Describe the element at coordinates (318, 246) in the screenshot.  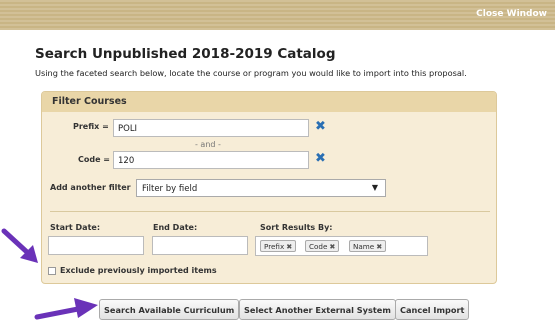
I see `sort-chip-label: Code` at that location.